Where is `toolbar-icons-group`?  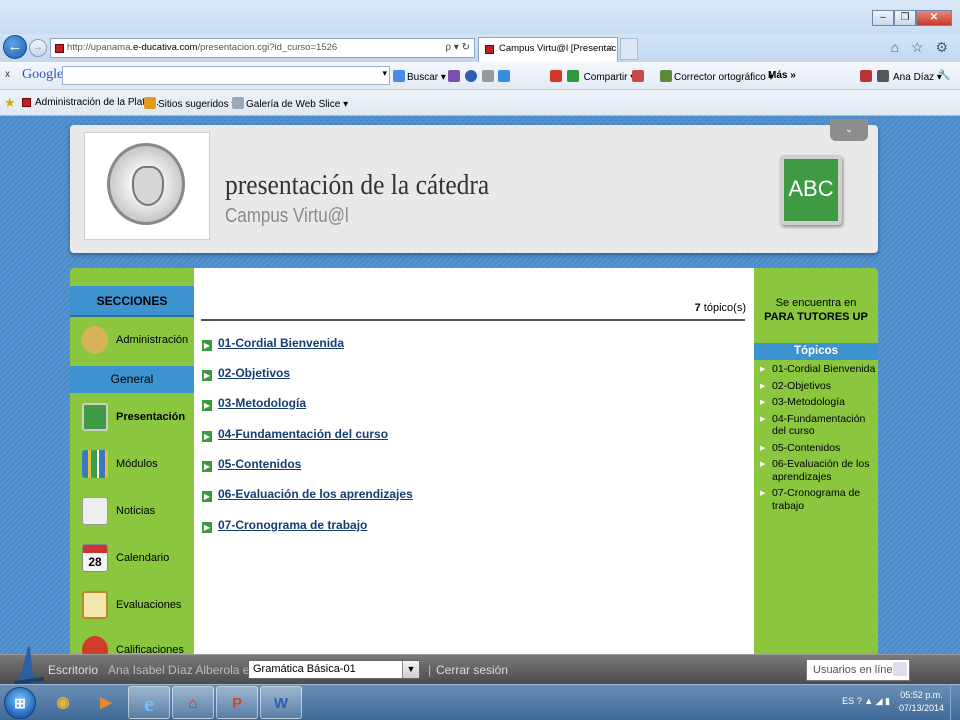
toolbar-icons-group is located at coordinates (480, 76).